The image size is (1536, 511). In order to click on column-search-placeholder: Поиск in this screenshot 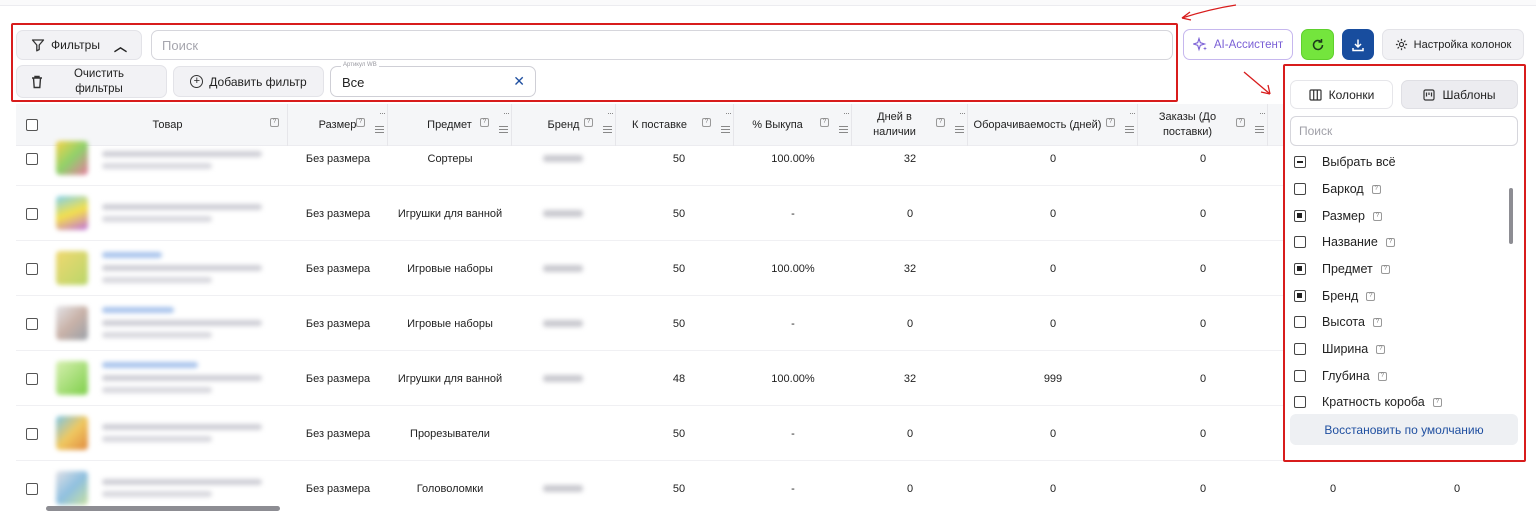, I will do `click(1316, 131)`.